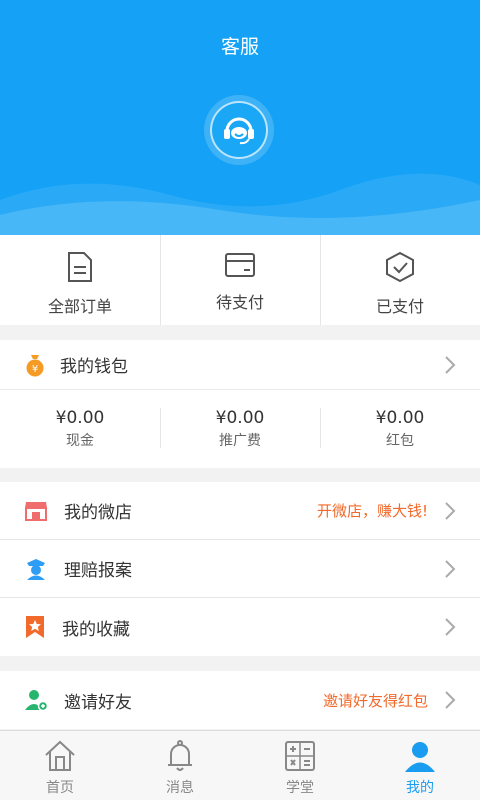 The width and height of the screenshot is (480, 800). What do you see at coordinates (80, 417) in the screenshot?
I see `cash-amount: ¥0.00` at bounding box center [80, 417].